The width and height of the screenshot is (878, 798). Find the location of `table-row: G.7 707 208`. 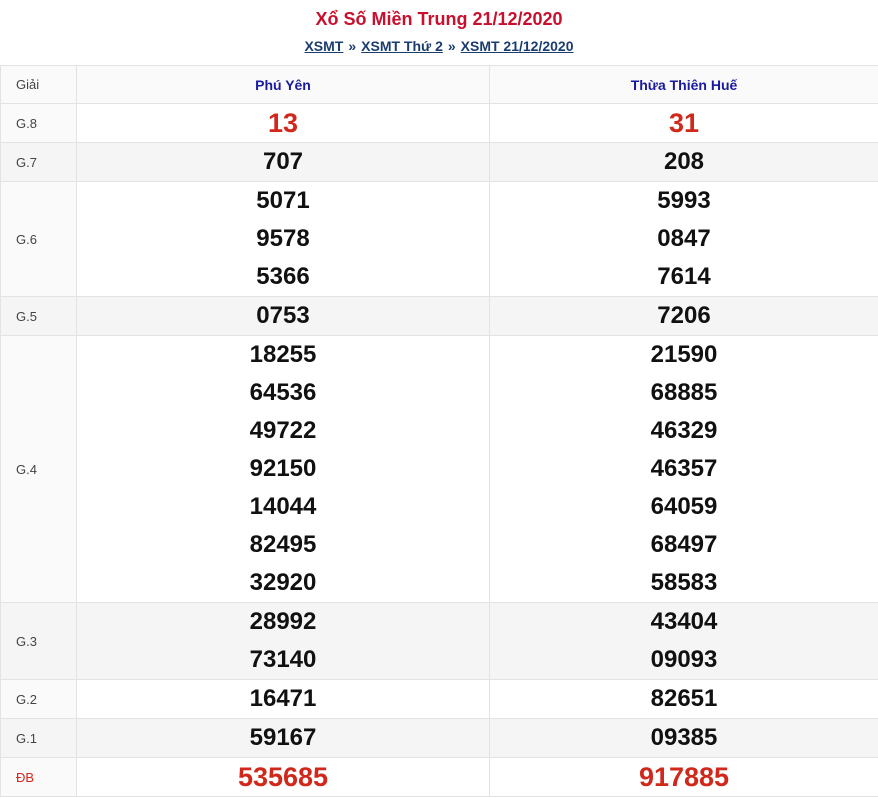

table-row: G.7 707 208 is located at coordinates (439, 162).